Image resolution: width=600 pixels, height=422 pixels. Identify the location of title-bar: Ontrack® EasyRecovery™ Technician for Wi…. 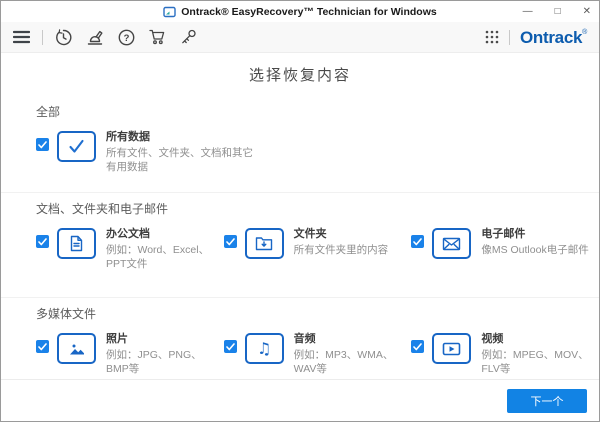
(300, 11).